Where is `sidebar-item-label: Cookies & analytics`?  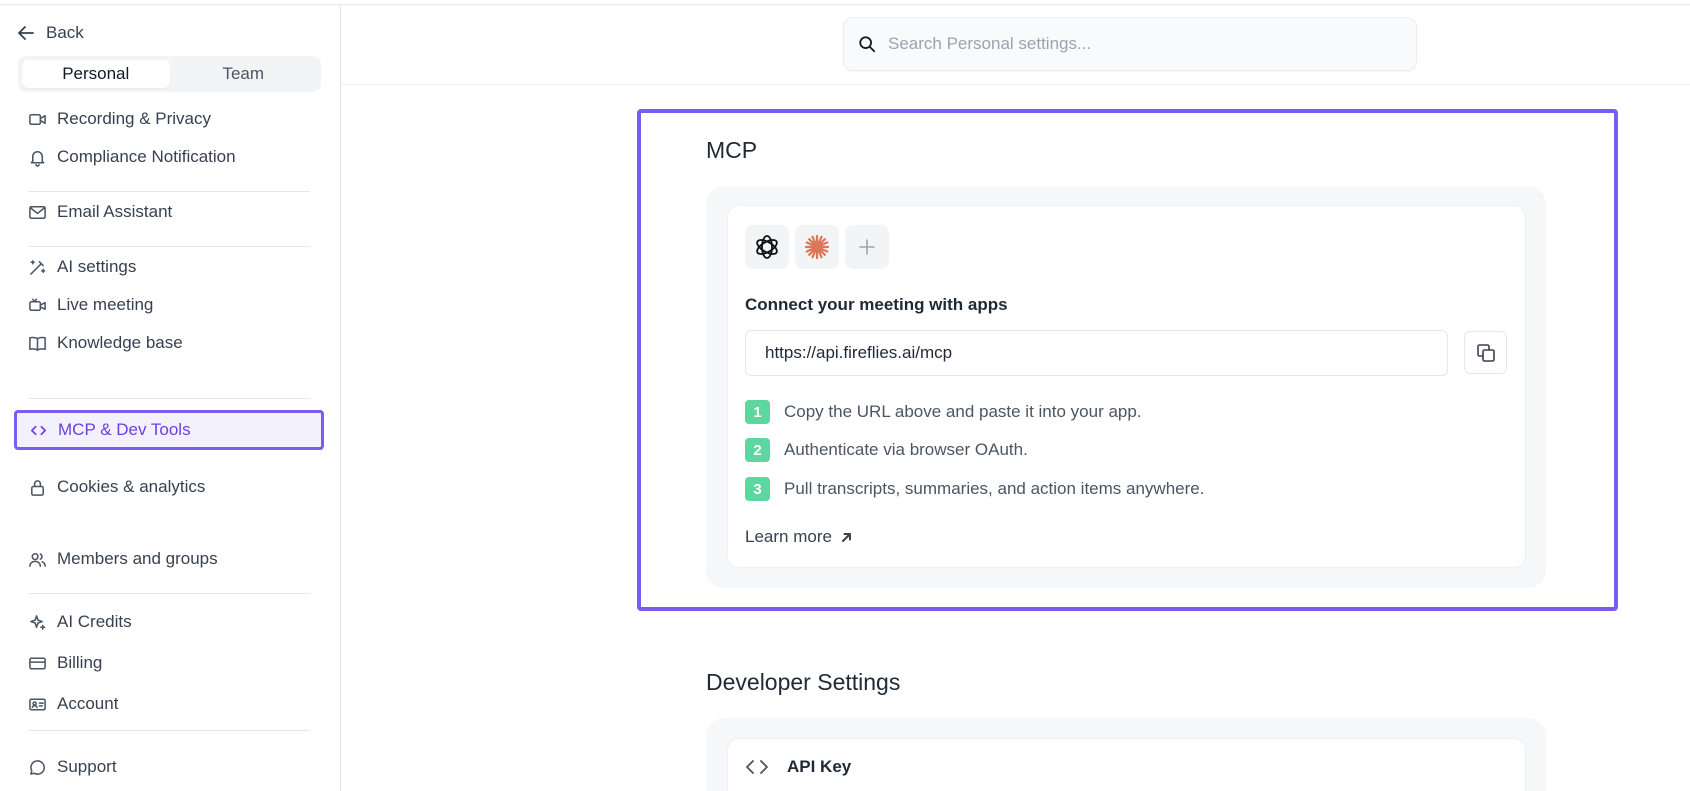
sidebar-item-label: Cookies & analytics is located at coordinates (131, 486).